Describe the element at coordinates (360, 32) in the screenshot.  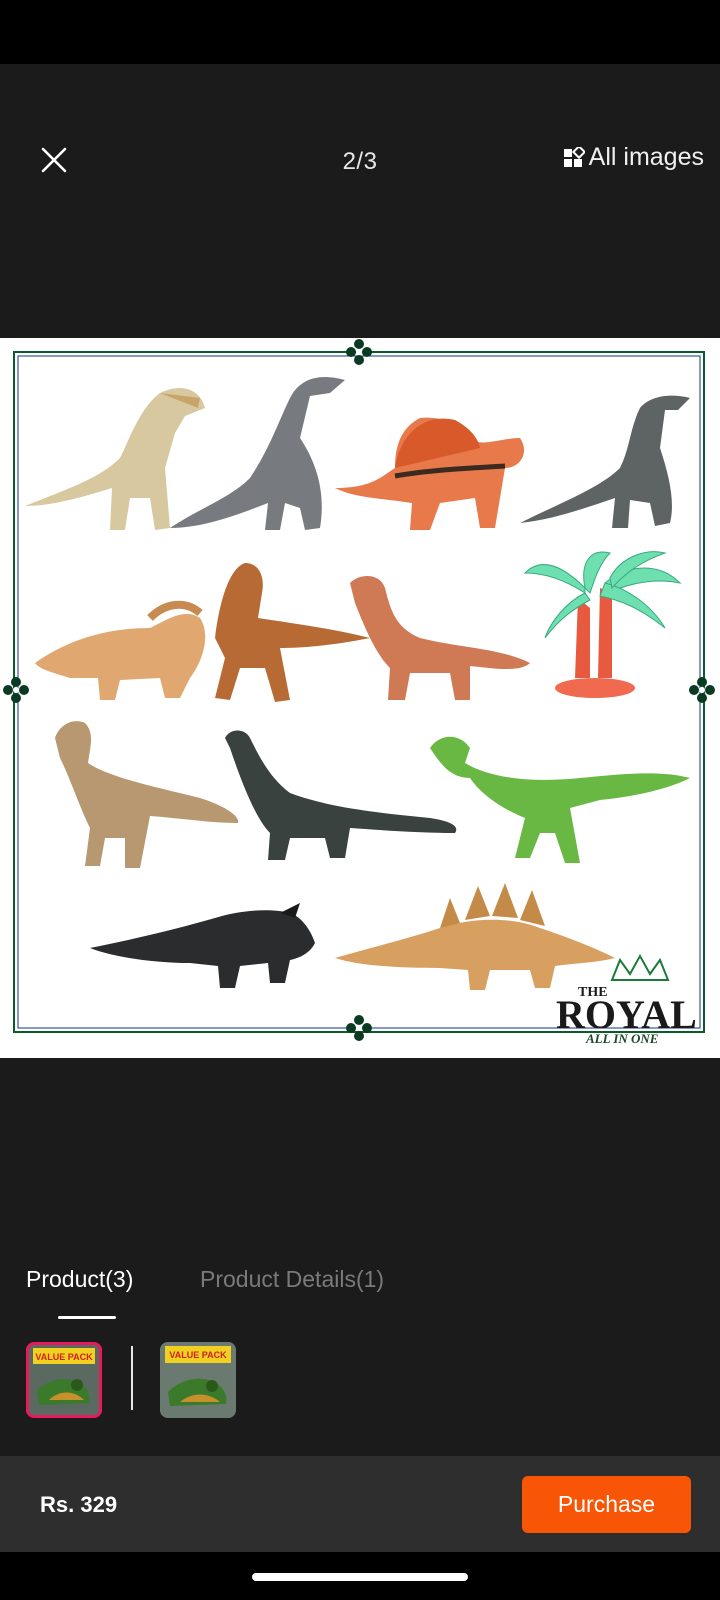
I see `status-bar` at that location.